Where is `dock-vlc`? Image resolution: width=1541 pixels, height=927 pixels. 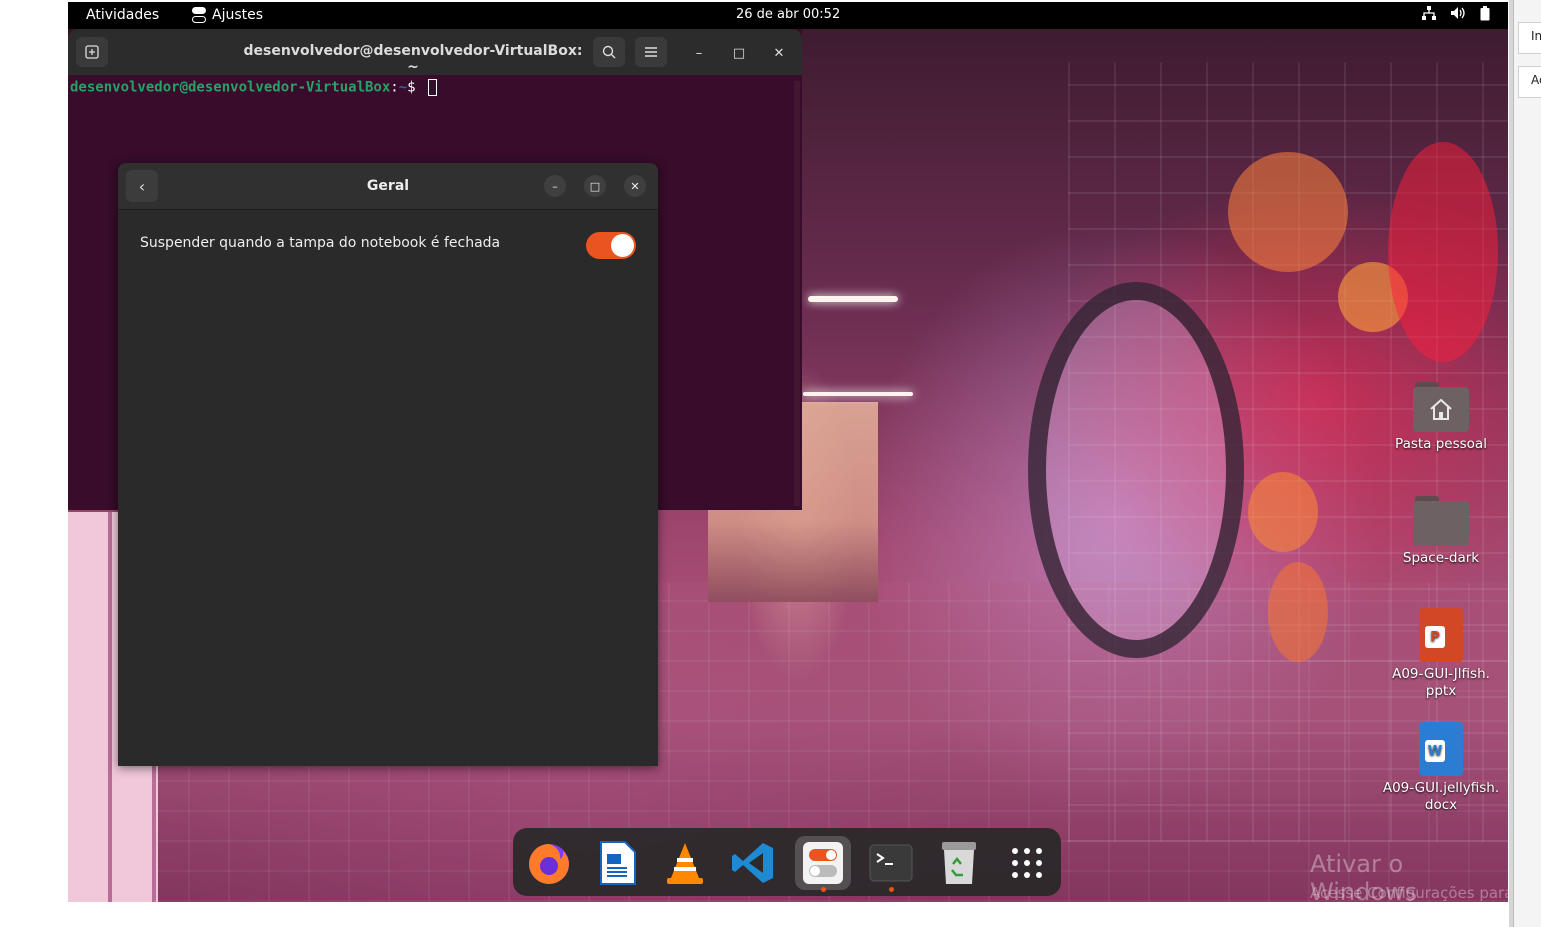
dock-vlc is located at coordinates (685, 863).